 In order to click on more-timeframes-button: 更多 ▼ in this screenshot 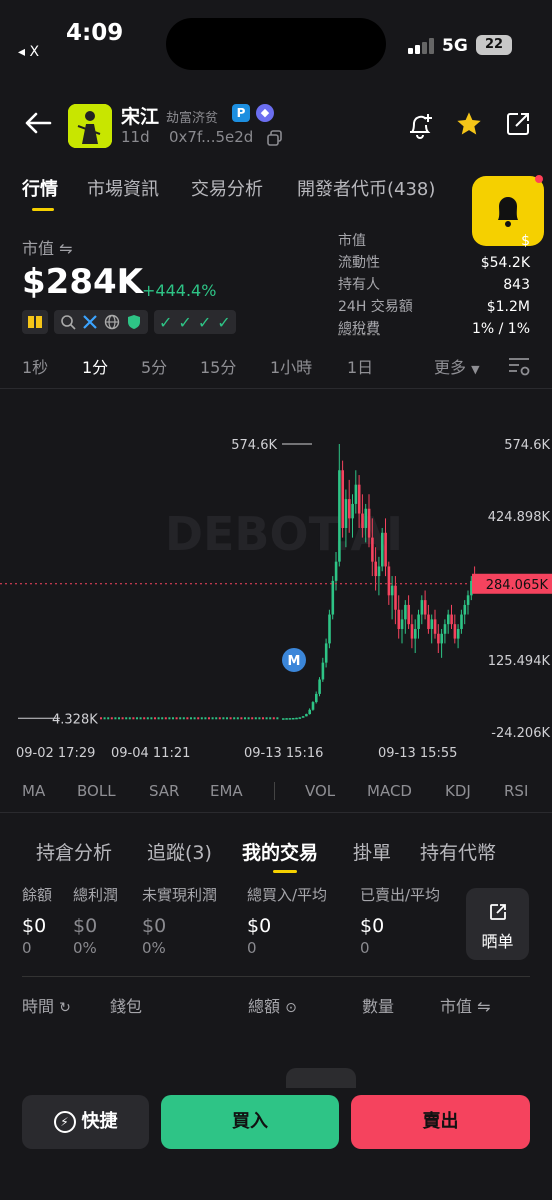, I will do `click(457, 366)`.